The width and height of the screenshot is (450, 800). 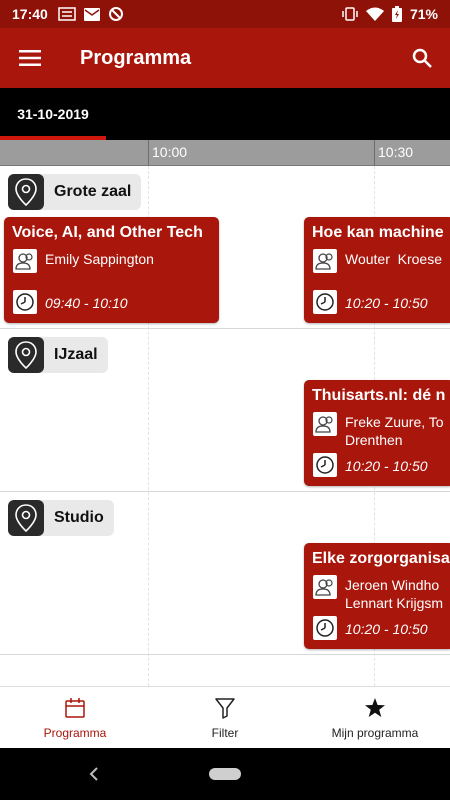 I want to click on mail-icon, so click(x=91, y=14).